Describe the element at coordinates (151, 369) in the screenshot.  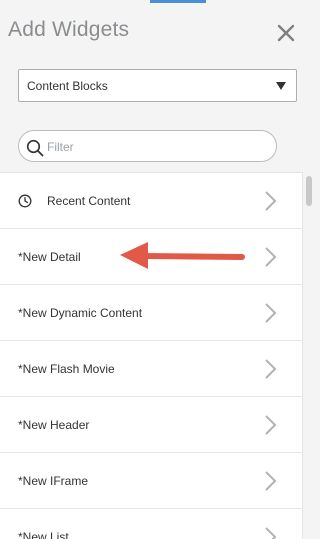
I see `widget-item-new-flash-movie: *New Flash Movie` at that location.